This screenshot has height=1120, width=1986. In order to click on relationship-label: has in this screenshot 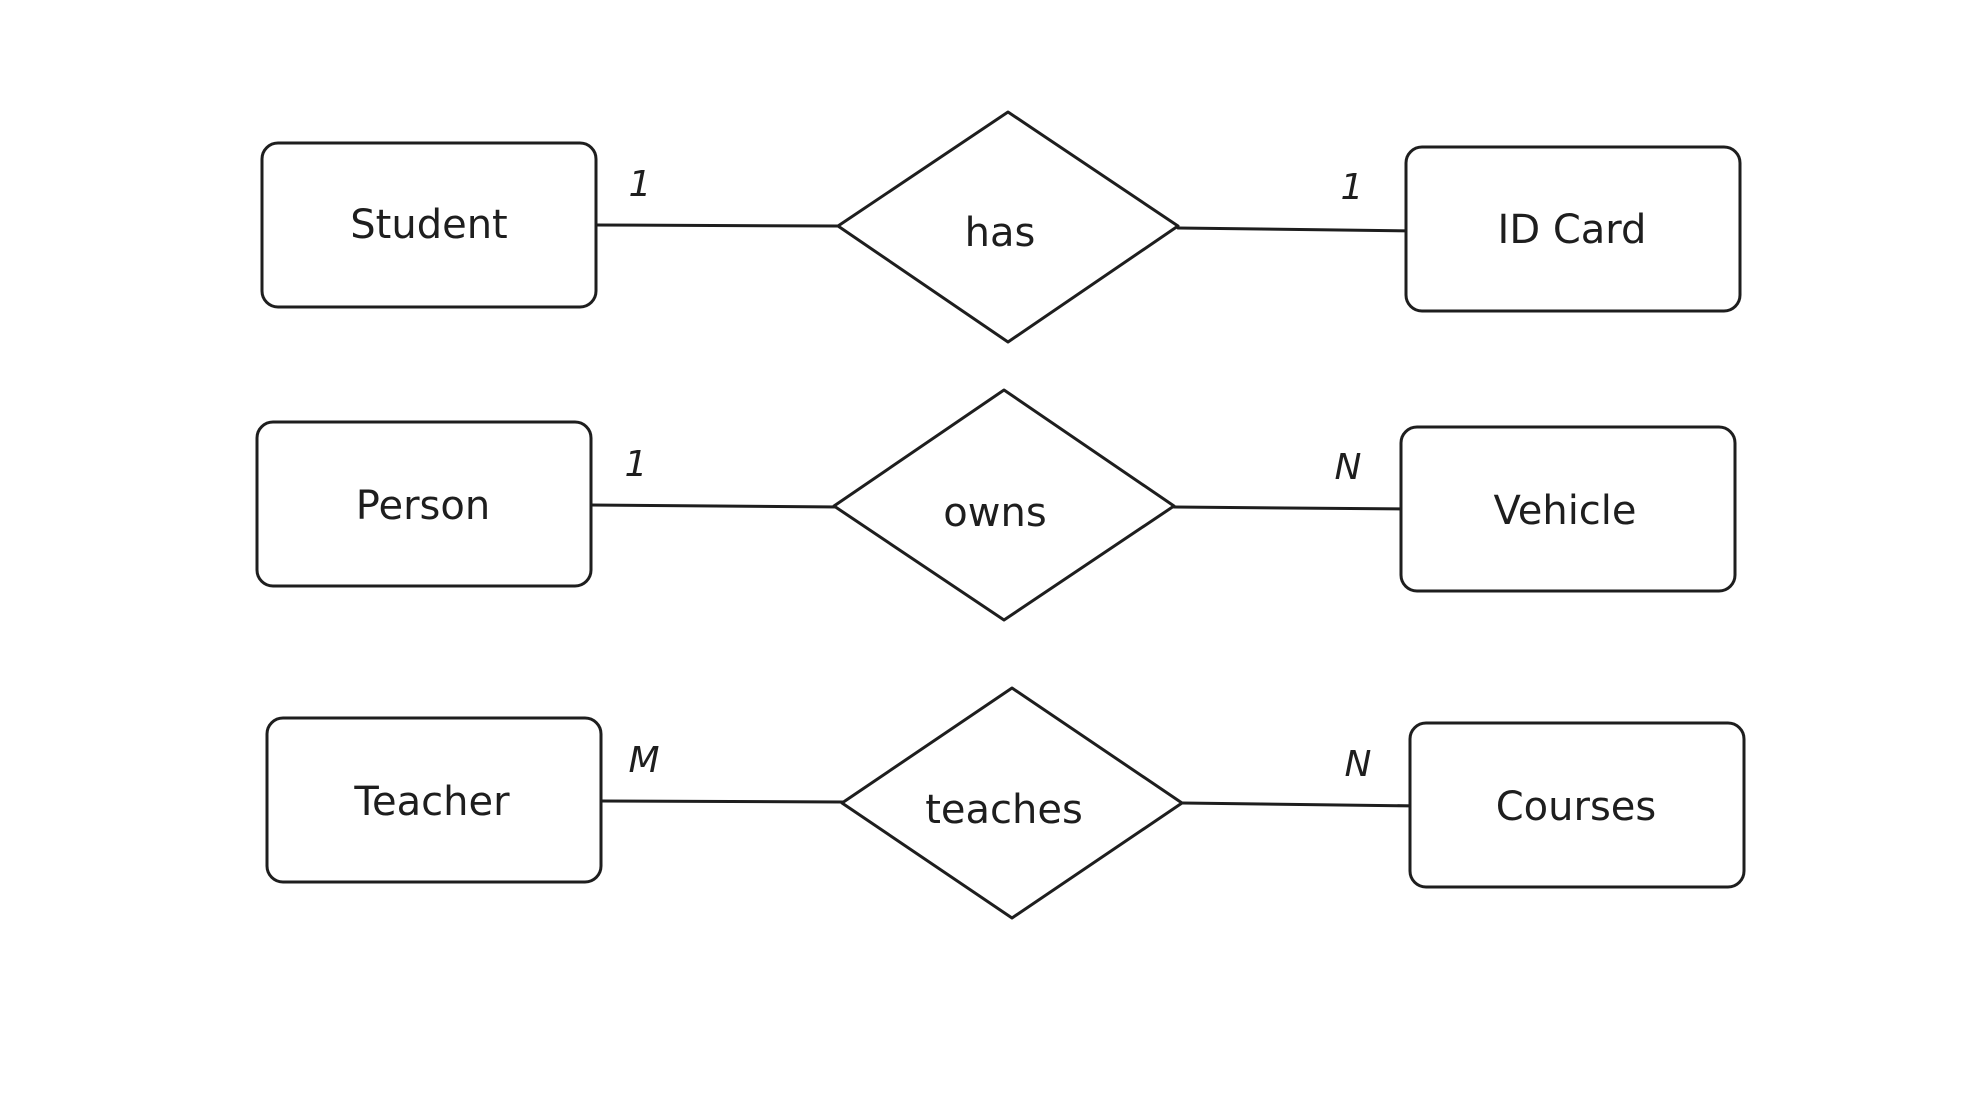, I will do `click(1000, 233)`.